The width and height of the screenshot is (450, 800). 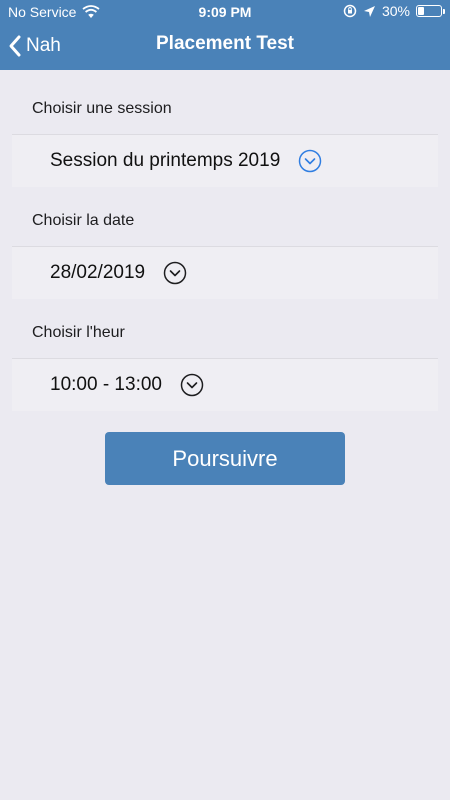 I want to click on session-picker: Session du printemps 2019, so click(x=225, y=160).